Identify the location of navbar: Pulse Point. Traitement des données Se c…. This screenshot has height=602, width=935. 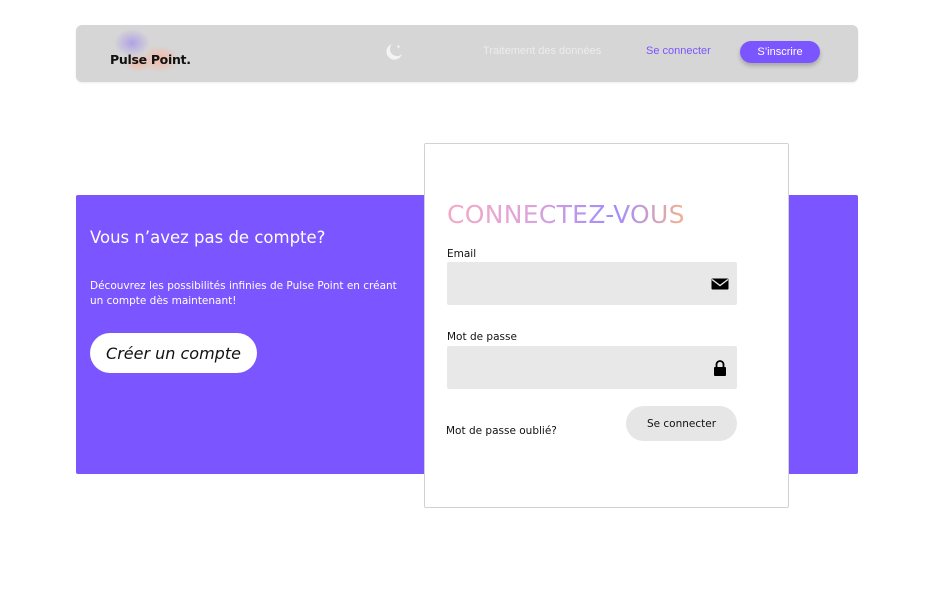
(467, 53).